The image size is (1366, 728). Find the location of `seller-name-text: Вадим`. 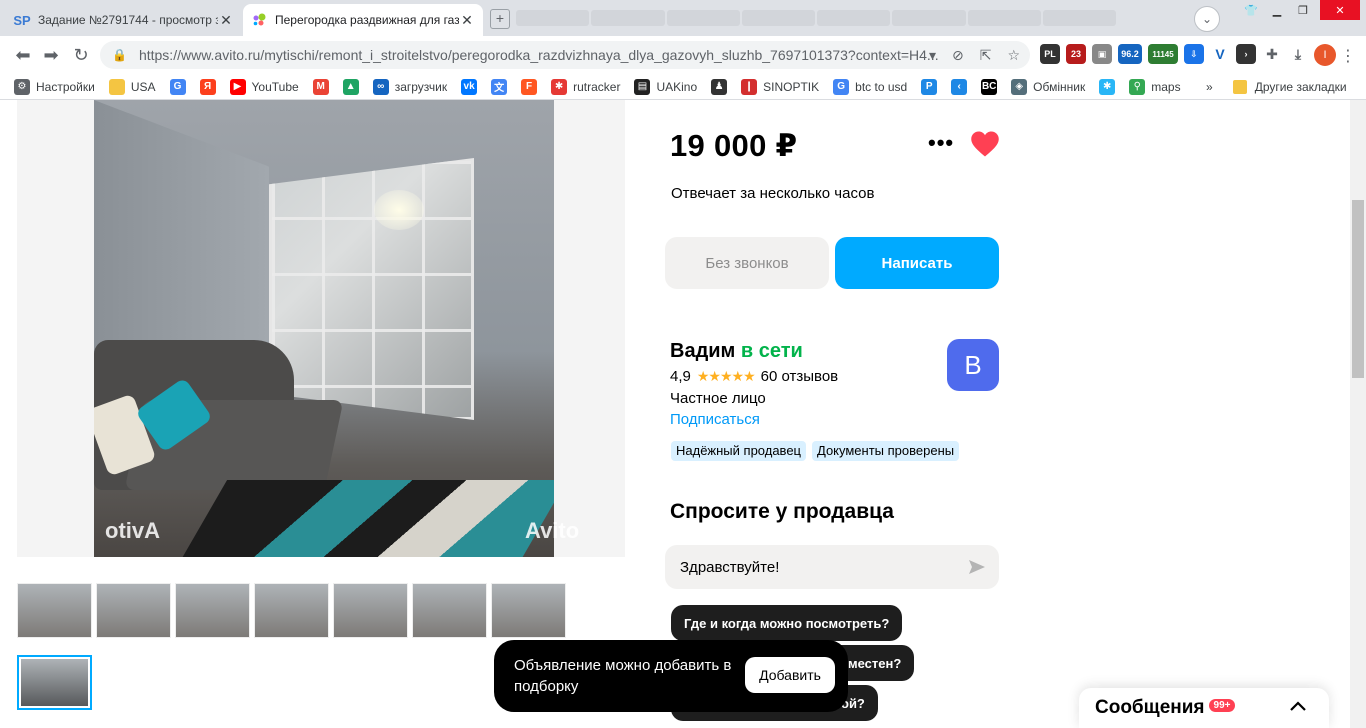

seller-name-text: Вадим is located at coordinates (702, 351).